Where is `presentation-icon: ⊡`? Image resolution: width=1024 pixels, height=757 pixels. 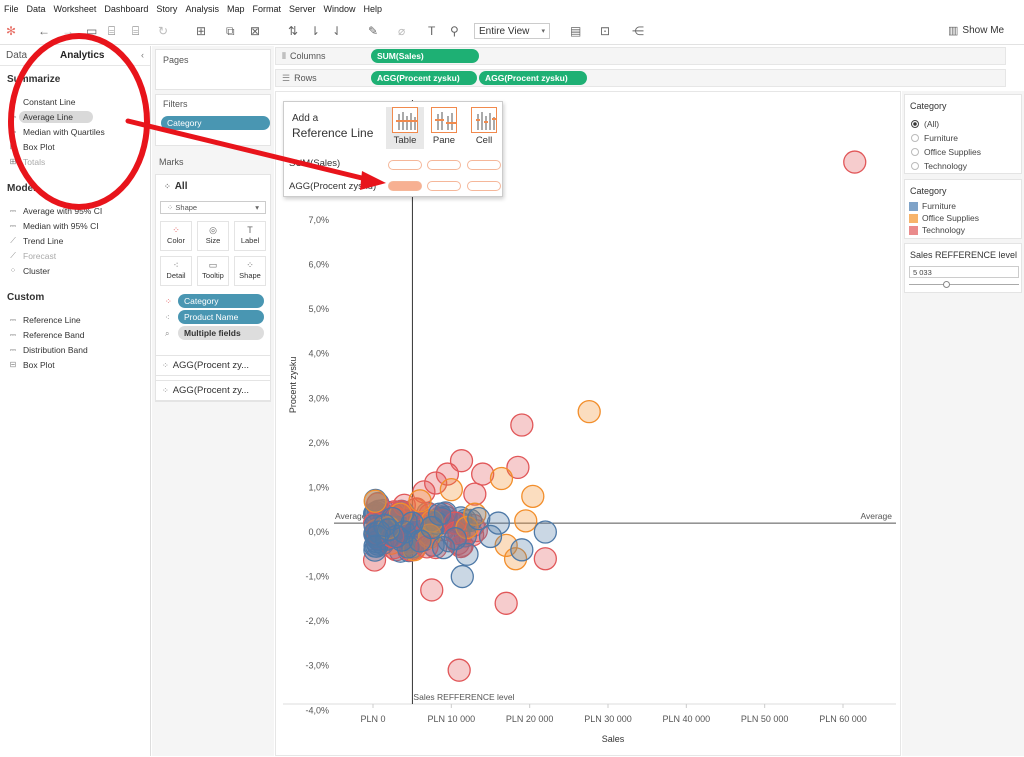
presentation-icon: ⊡ is located at coordinates (605, 31).